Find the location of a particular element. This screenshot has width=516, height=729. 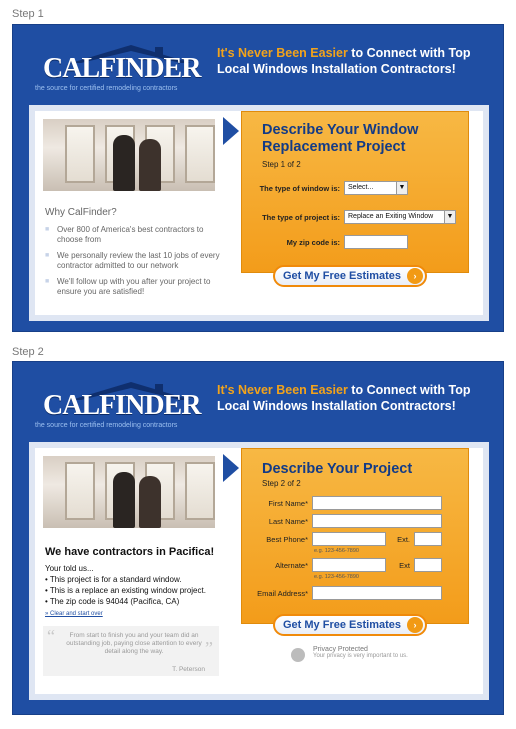

project-type-label: The type of project is: is located at coordinates (301, 217).